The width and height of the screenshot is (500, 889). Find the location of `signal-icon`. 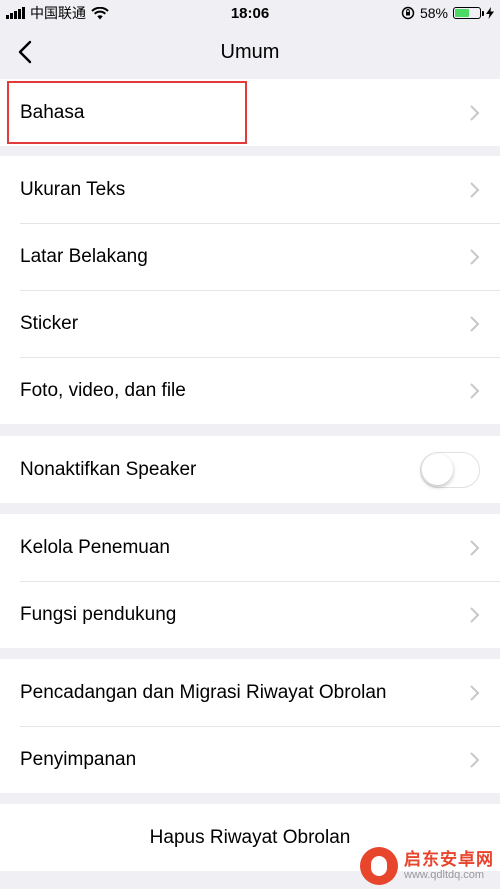

signal-icon is located at coordinates (15, 13).